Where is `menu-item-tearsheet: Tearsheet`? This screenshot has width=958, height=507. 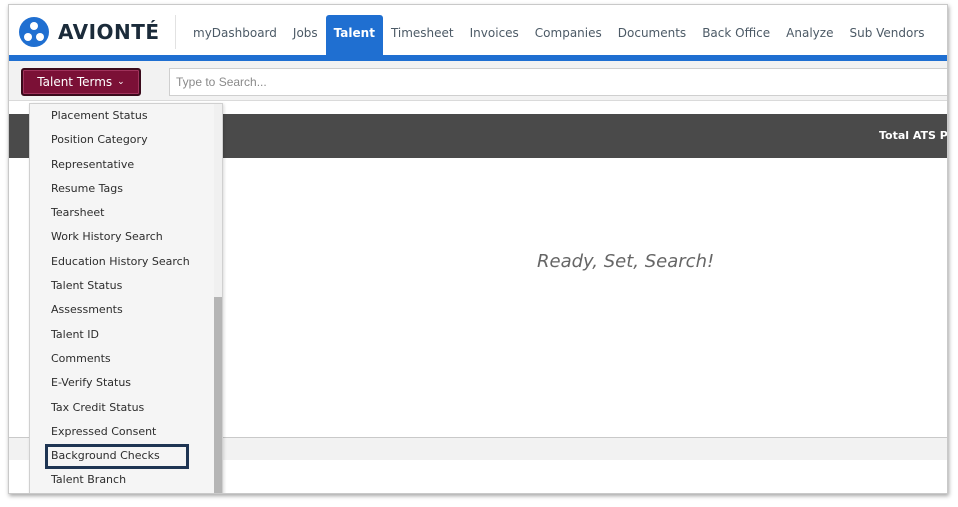 menu-item-tearsheet: Tearsheet is located at coordinates (122, 213).